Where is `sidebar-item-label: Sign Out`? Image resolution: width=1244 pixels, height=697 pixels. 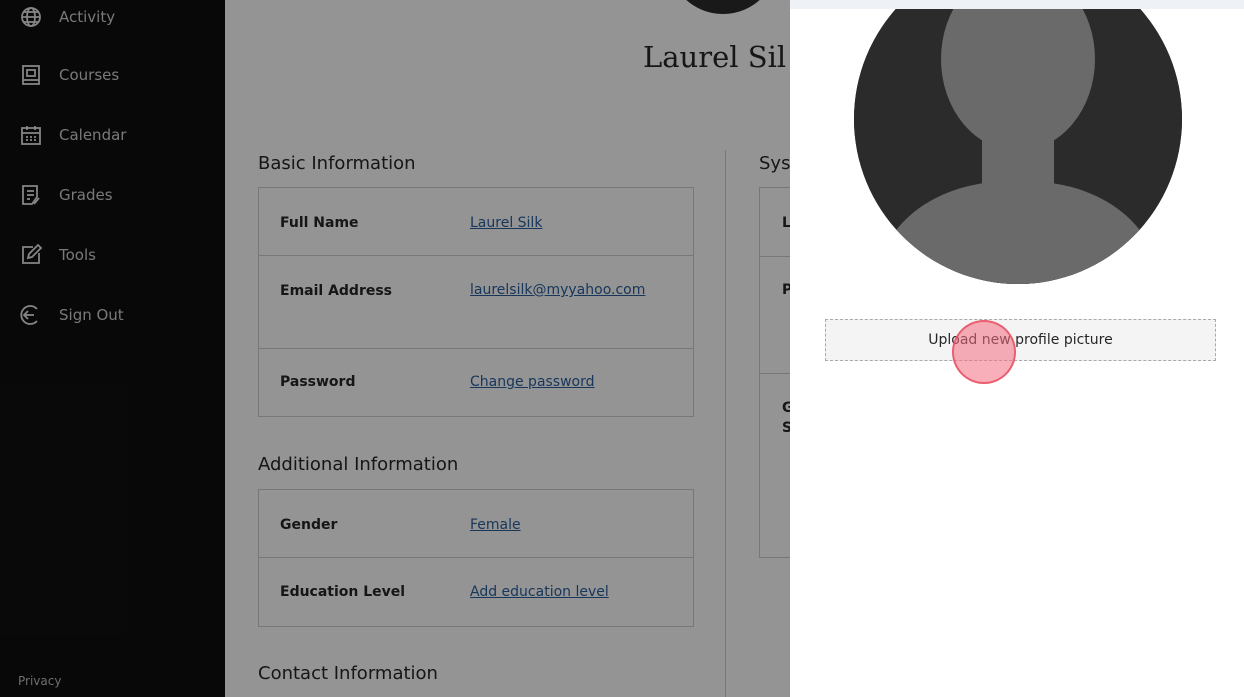 sidebar-item-label: Sign Out is located at coordinates (91, 315).